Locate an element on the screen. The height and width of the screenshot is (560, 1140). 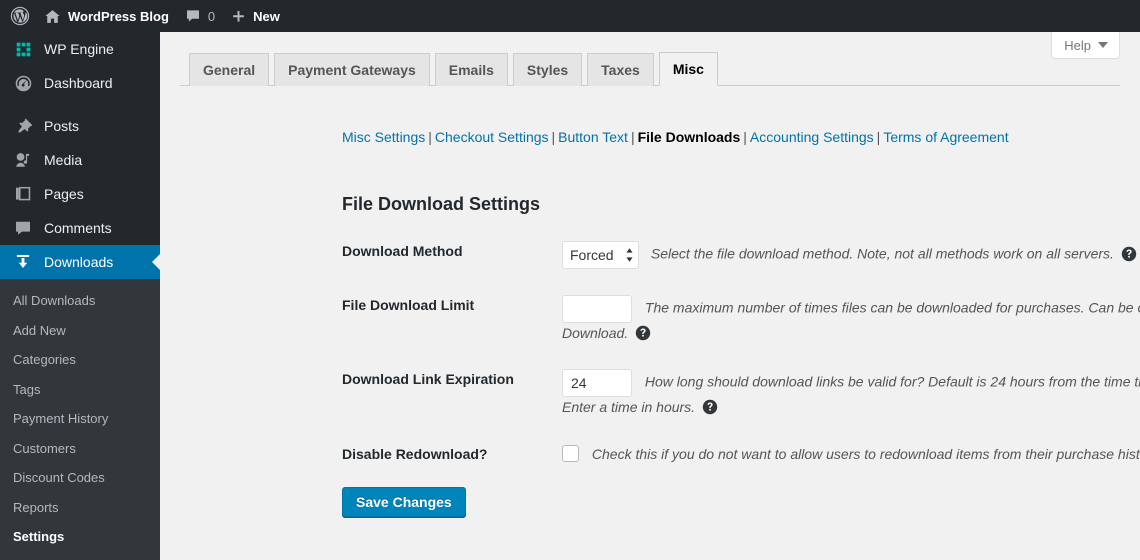
site-name-button: WordPress Blog is located at coordinates (106, 16).